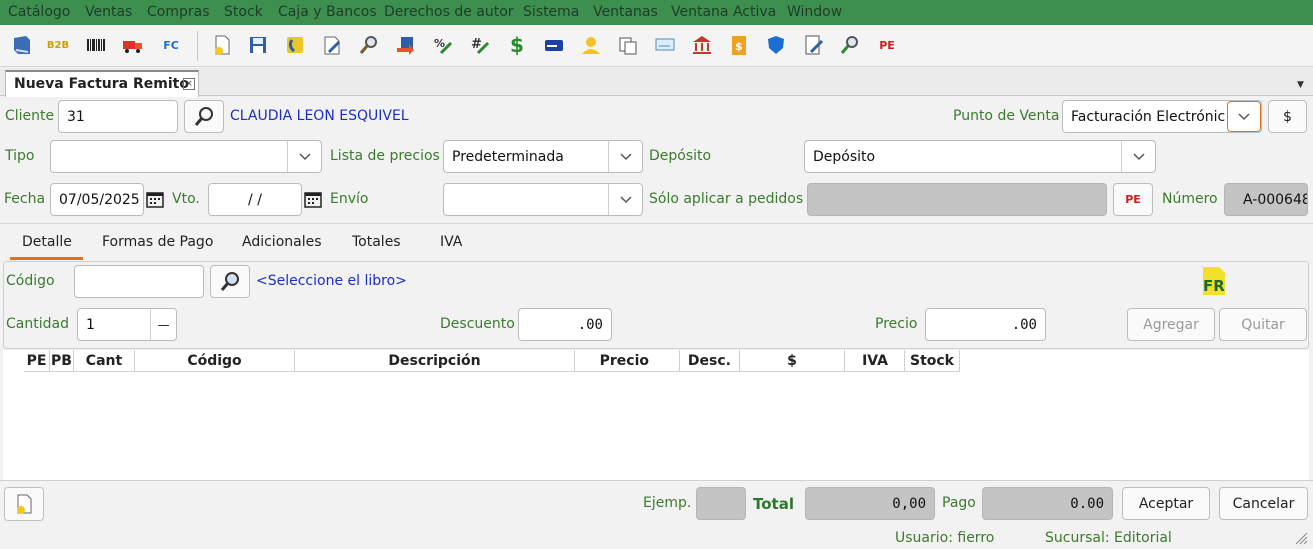 The image size is (1313, 549). I want to click on cantidad-unit: —, so click(163, 324).